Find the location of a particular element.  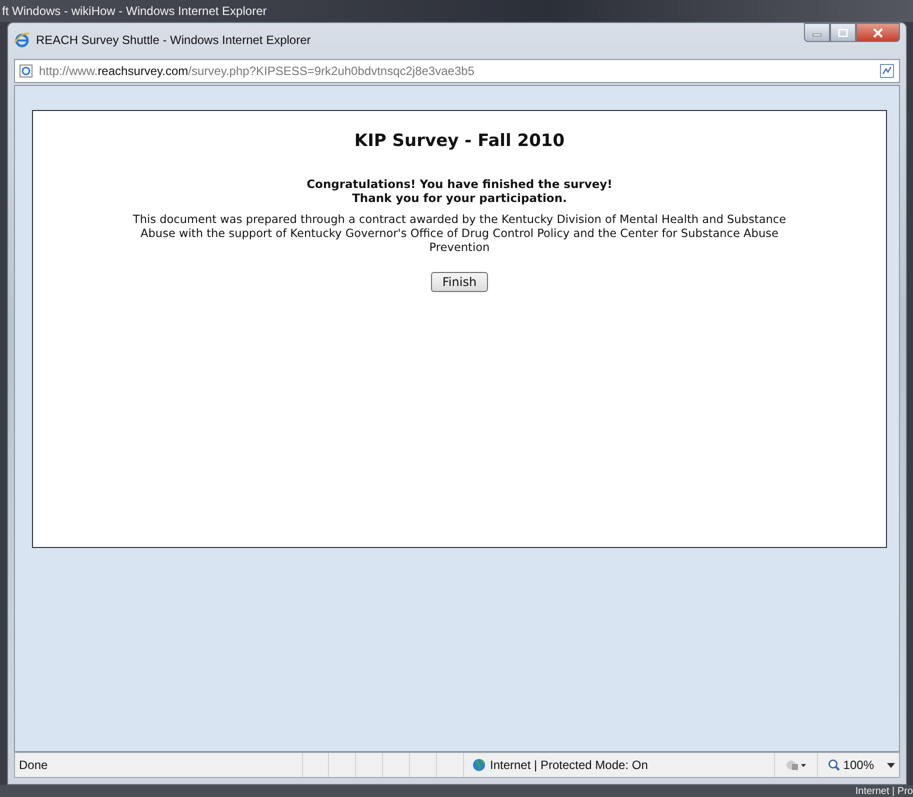

compatibility-icon is located at coordinates (887, 71).